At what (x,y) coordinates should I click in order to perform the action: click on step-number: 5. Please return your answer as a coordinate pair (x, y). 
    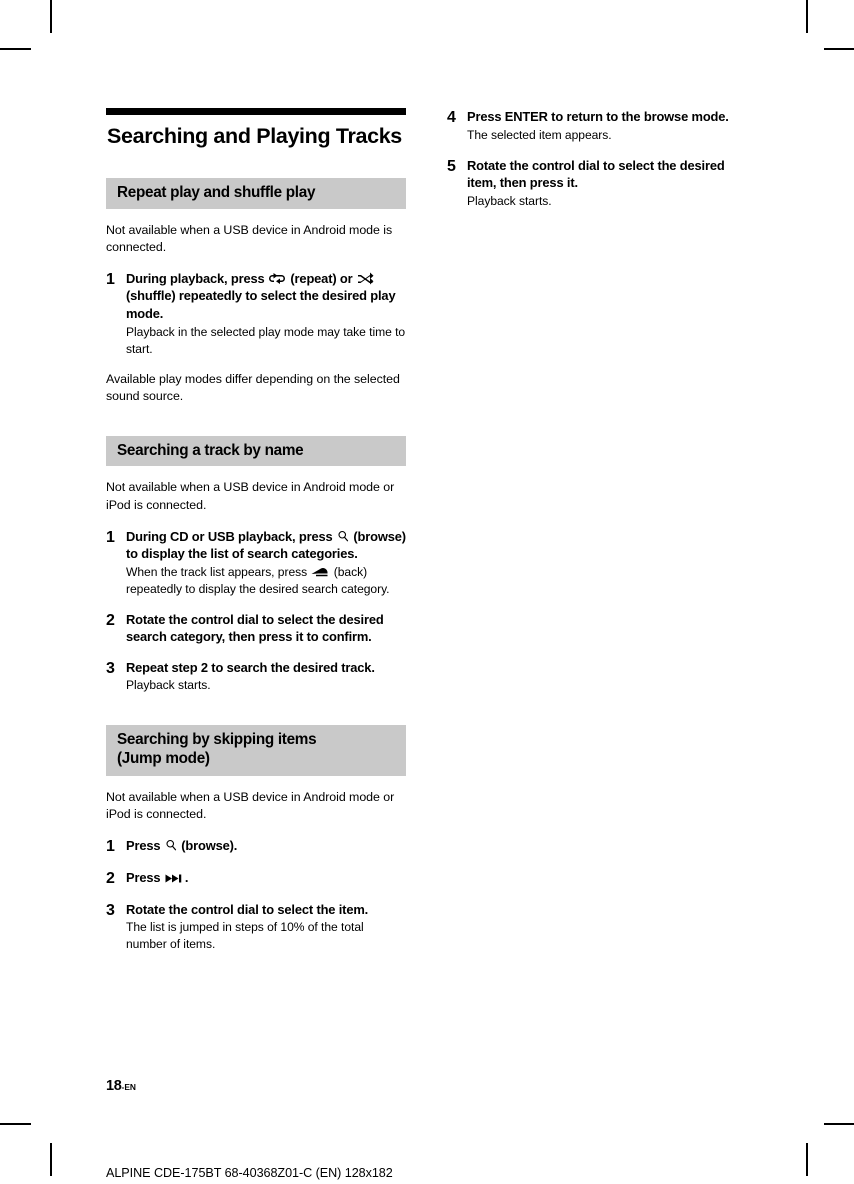
    Looking at the image, I should click on (451, 166).